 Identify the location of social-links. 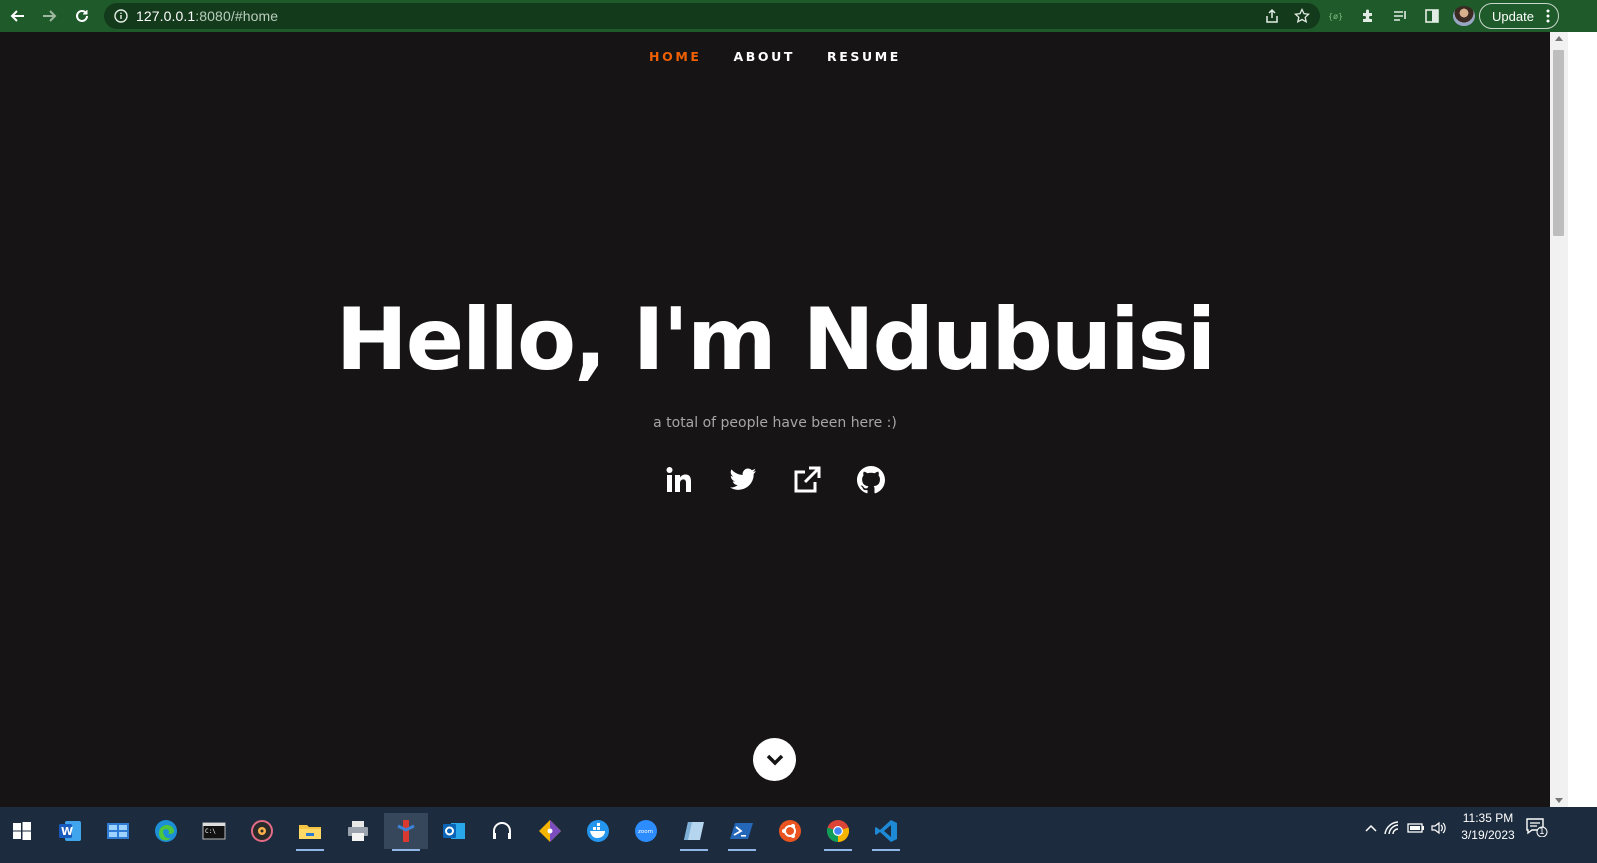
(775, 480).